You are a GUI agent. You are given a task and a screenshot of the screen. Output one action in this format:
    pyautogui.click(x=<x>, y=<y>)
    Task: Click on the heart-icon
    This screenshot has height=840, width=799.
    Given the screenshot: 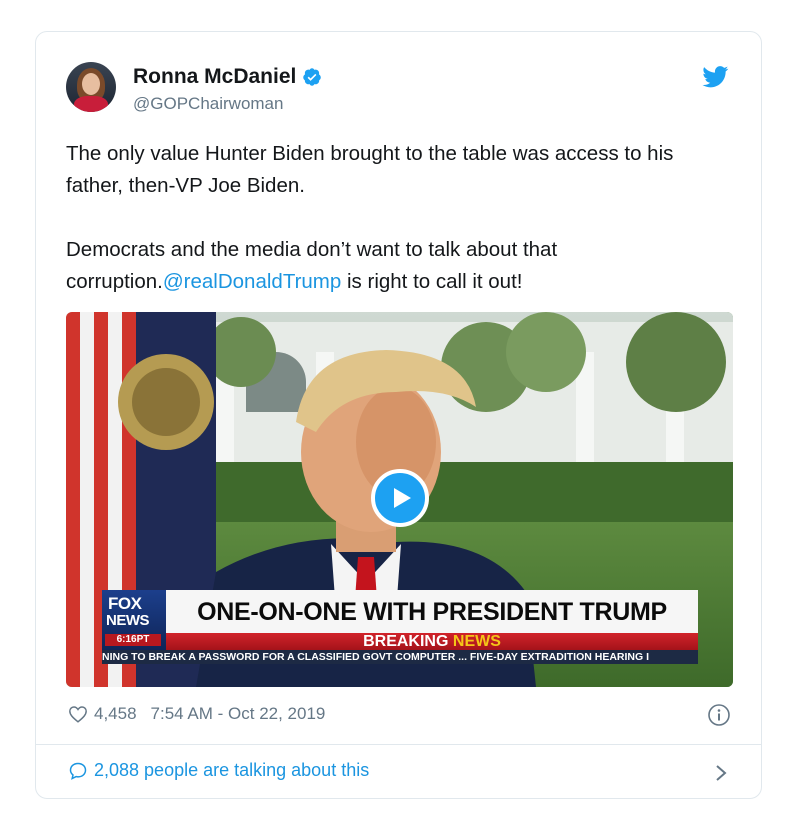 What is the action you would take?
    pyautogui.click(x=78, y=714)
    